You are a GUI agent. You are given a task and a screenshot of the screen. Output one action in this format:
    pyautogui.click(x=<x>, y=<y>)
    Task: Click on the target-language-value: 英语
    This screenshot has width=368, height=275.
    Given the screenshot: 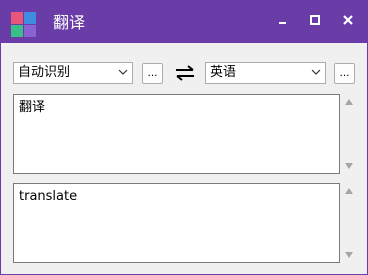 What is the action you would take?
    pyautogui.click(x=223, y=72)
    